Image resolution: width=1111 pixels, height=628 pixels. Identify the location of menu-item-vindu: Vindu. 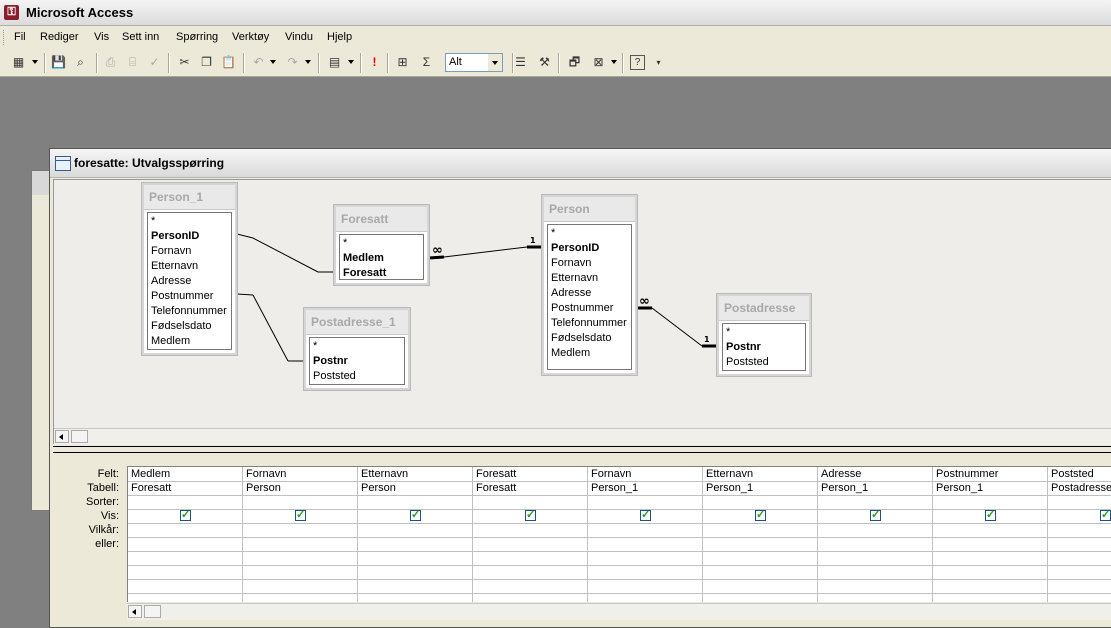
(299, 37).